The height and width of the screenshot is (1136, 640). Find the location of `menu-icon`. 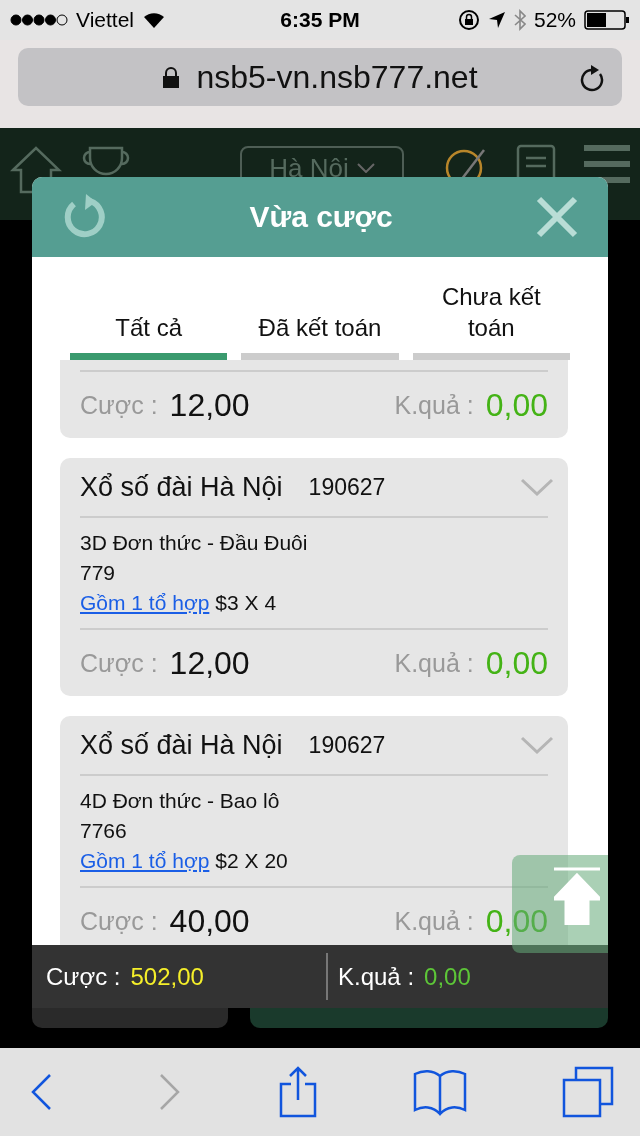

menu-icon is located at coordinates (607, 164).